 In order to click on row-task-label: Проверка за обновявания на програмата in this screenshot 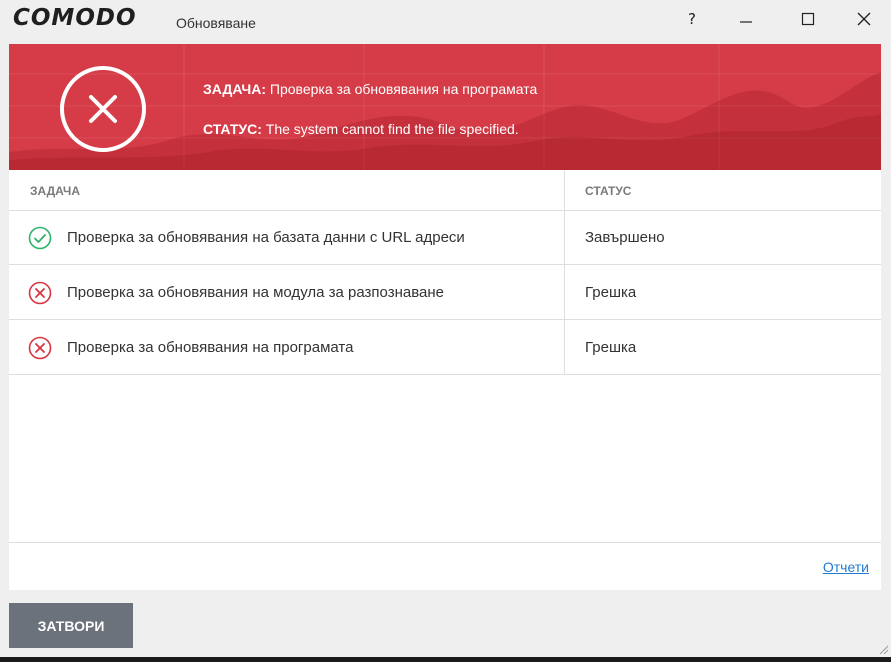, I will do `click(210, 347)`.